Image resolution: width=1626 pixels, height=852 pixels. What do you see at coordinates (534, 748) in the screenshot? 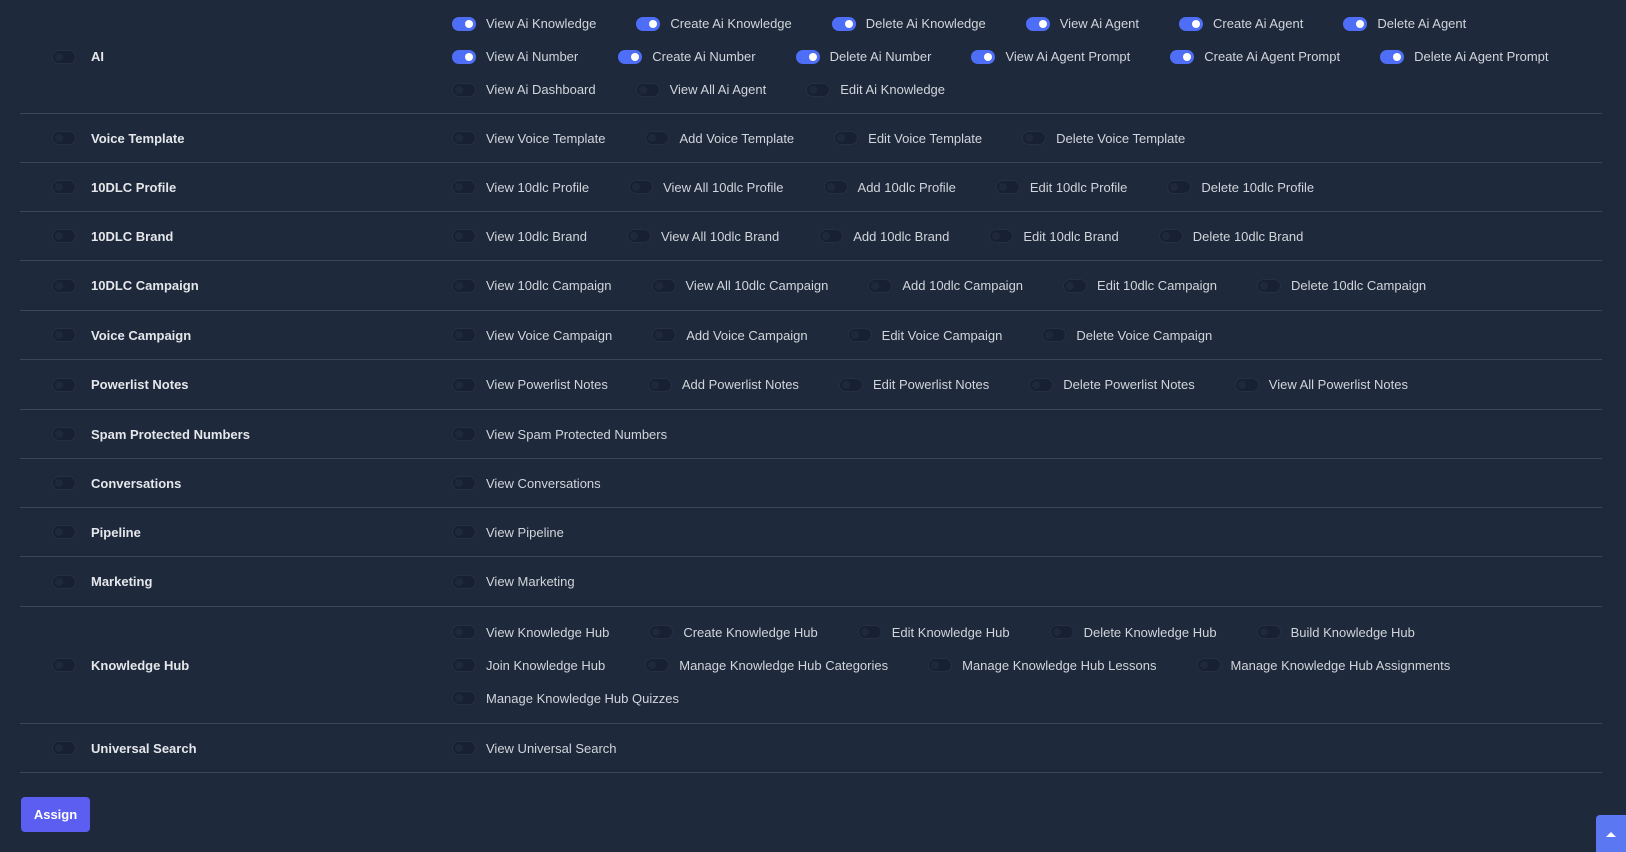
I see `permission-item-view-universal-search: View Universal Search` at bounding box center [534, 748].